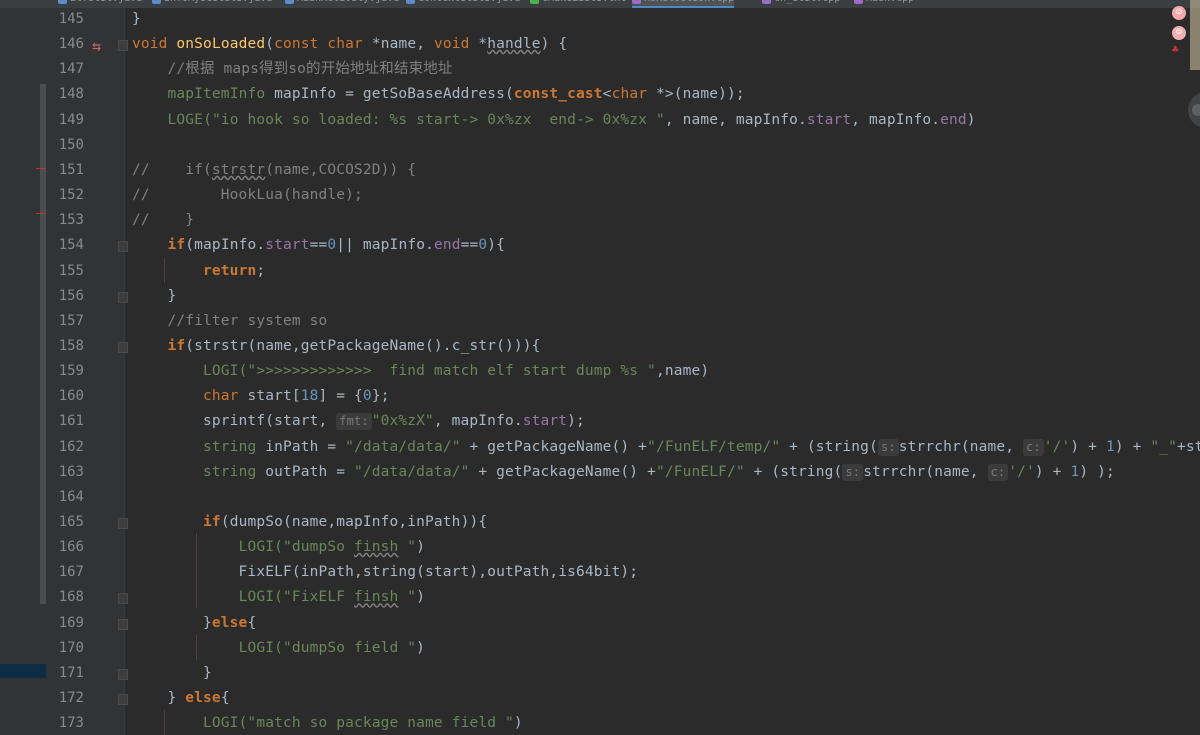 The image size is (1200, 735). Describe the element at coordinates (261, 270) in the screenshot. I see `code-token: ;` at that location.